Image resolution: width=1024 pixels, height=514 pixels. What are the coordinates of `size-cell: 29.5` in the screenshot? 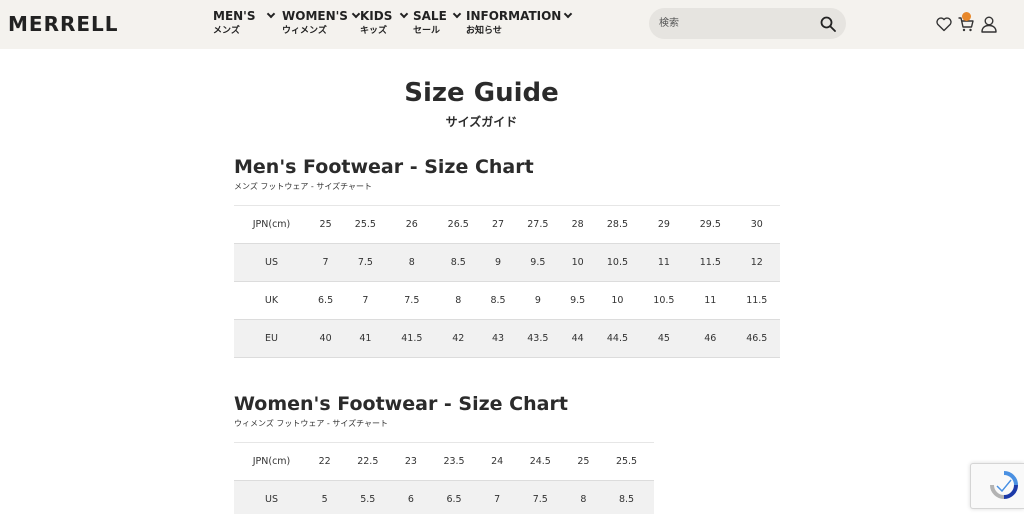 It's located at (710, 224).